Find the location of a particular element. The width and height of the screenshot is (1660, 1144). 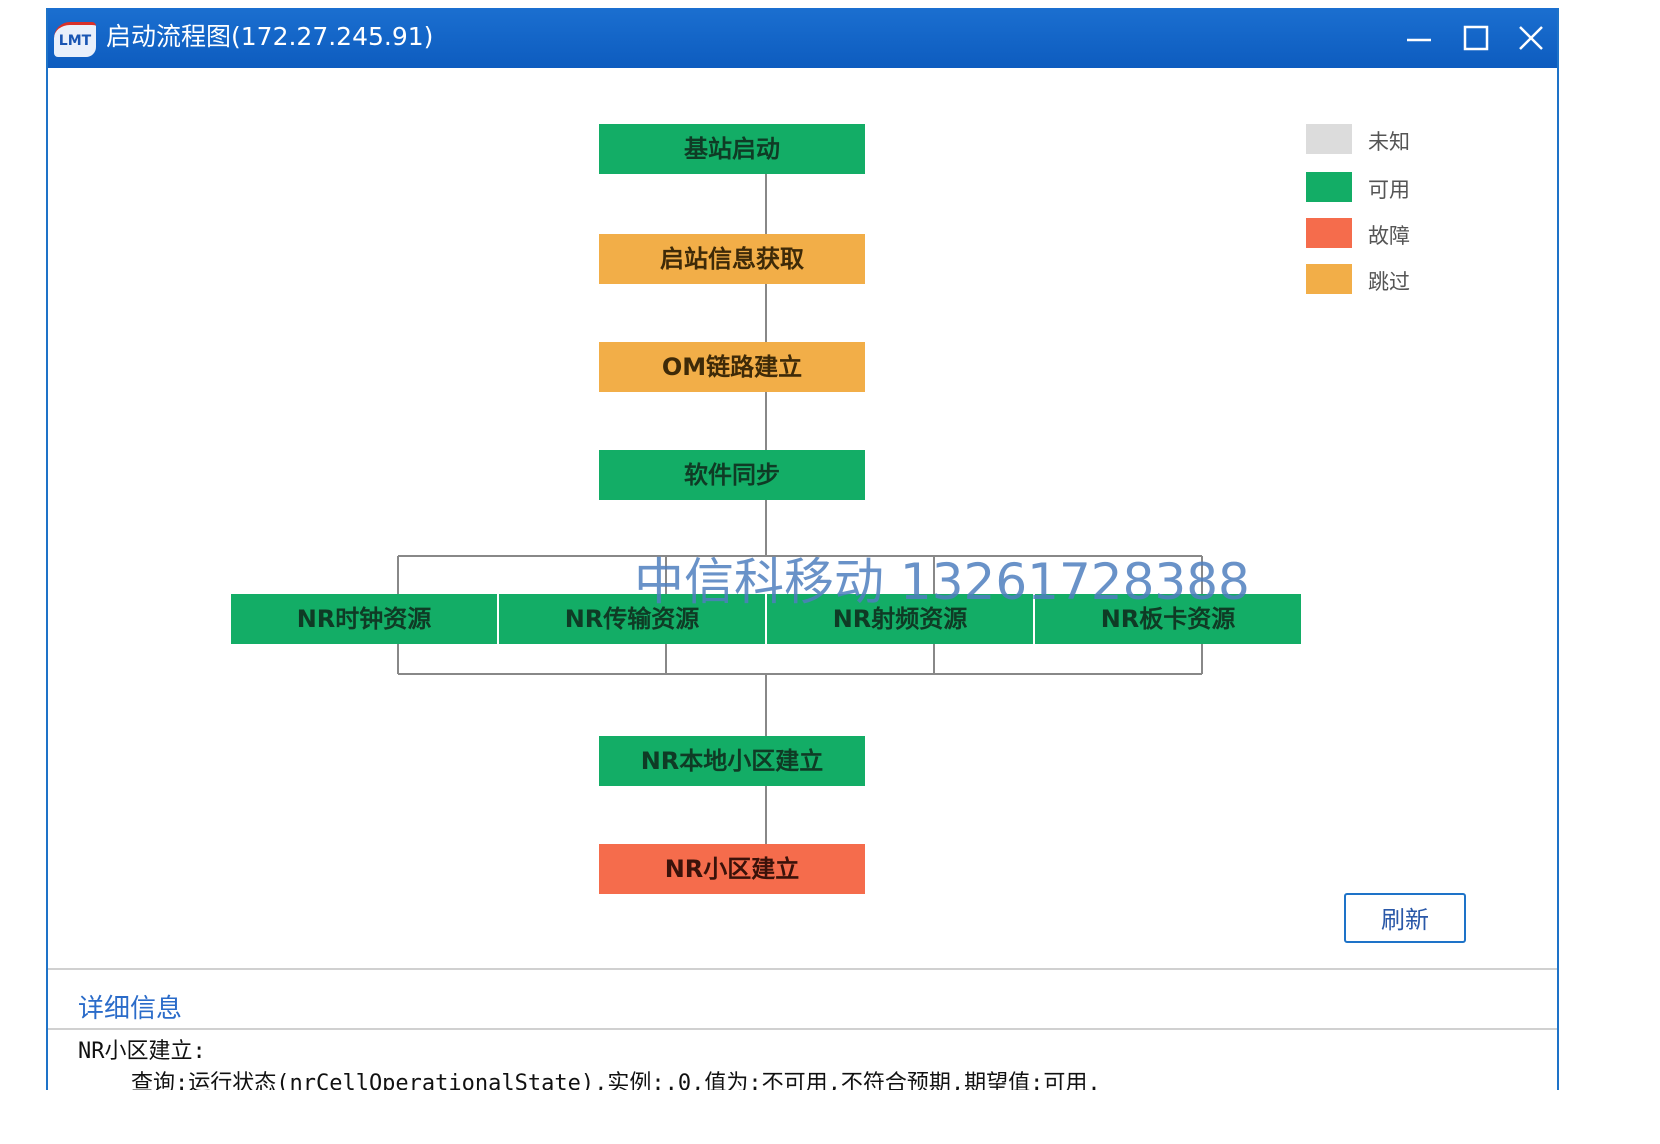

maximize-button is located at coordinates (1476, 38).